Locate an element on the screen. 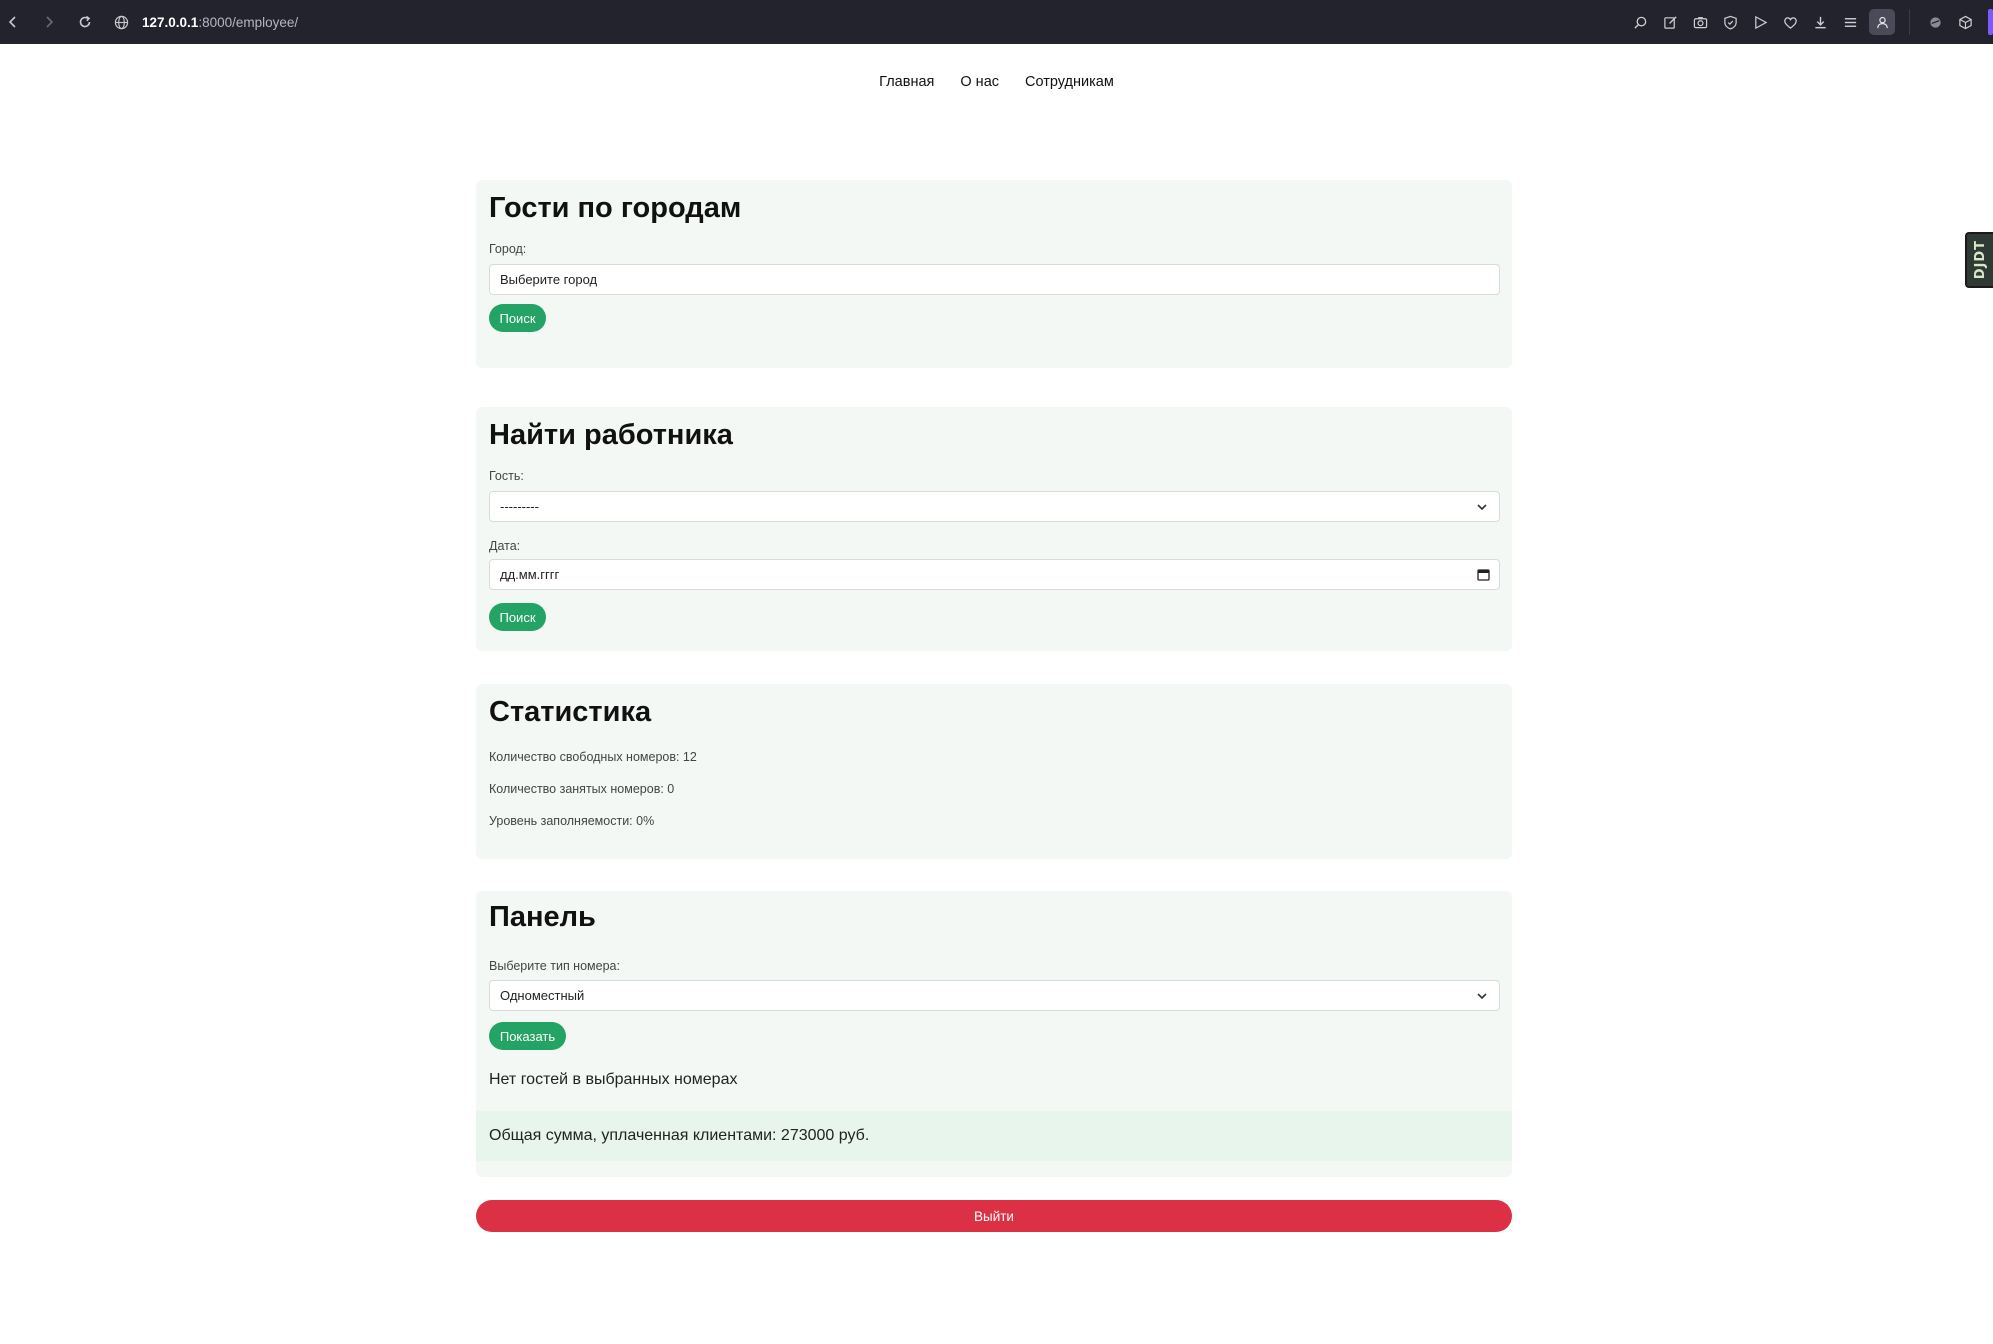 This screenshot has height=1344, width=1993. free-rooms-stat: Количество свободных номеров: 12 is located at coordinates (593, 757).